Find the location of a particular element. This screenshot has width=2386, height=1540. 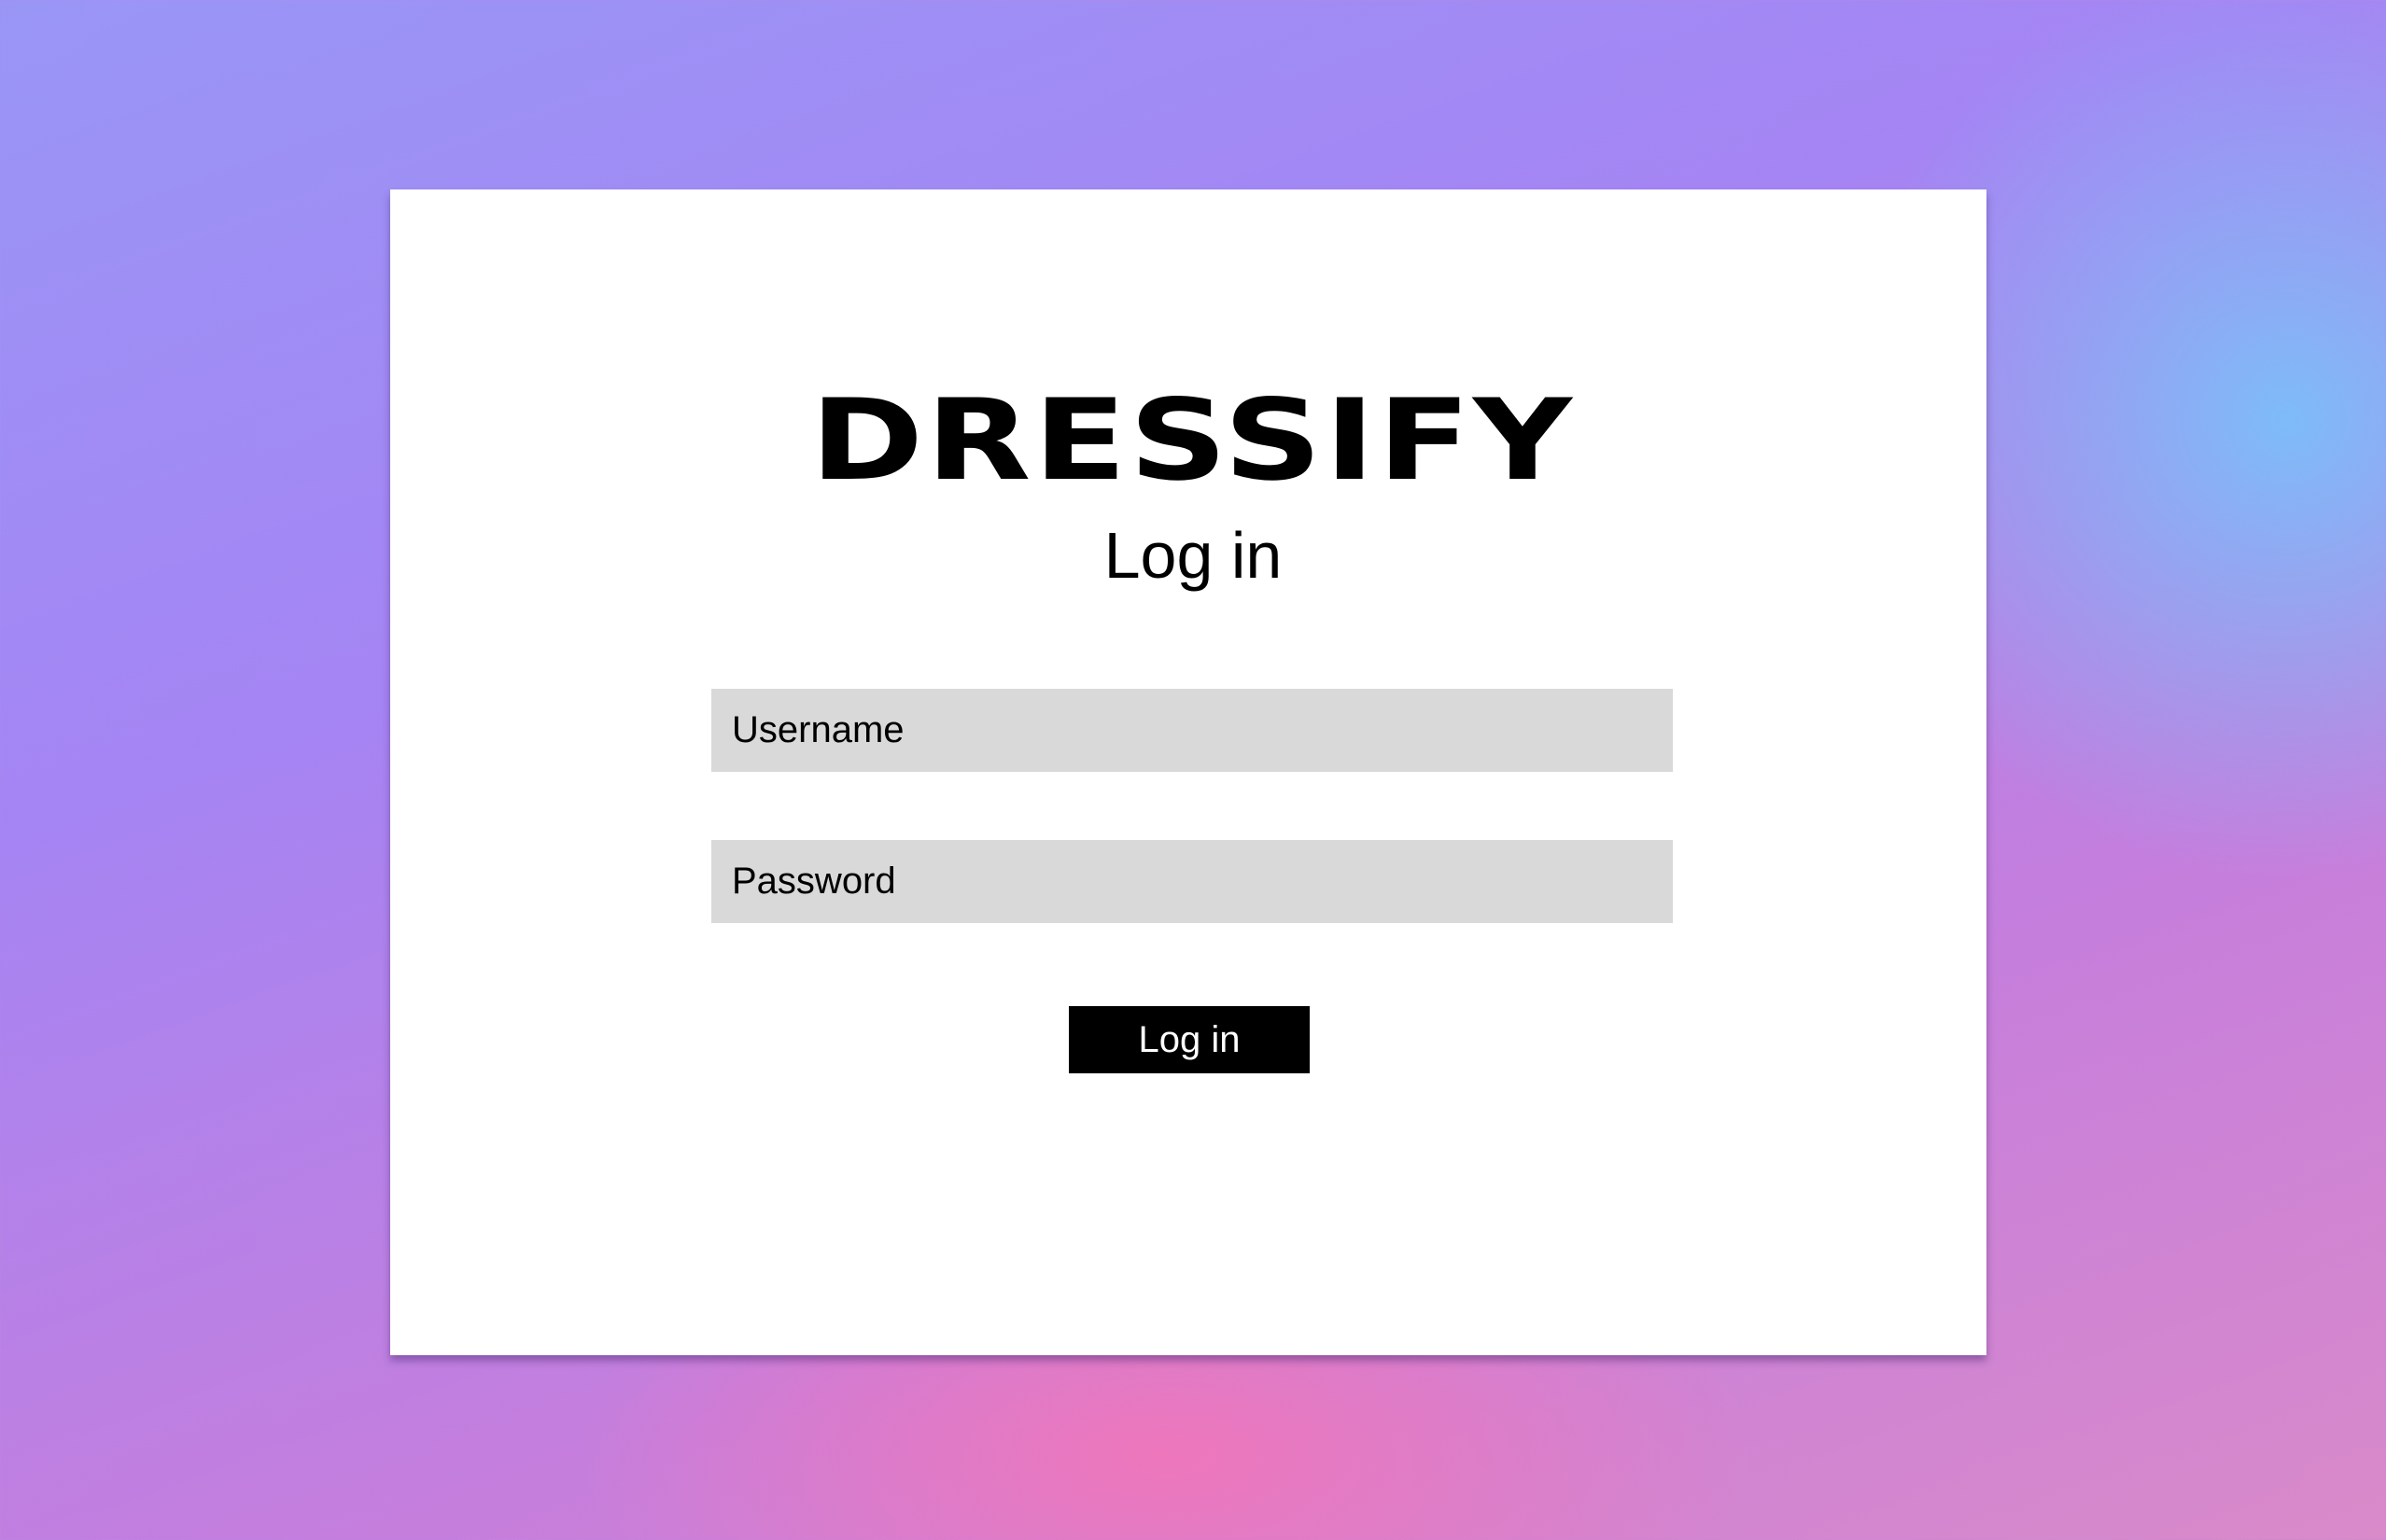

password-input is located at coordinates (1192, 881).